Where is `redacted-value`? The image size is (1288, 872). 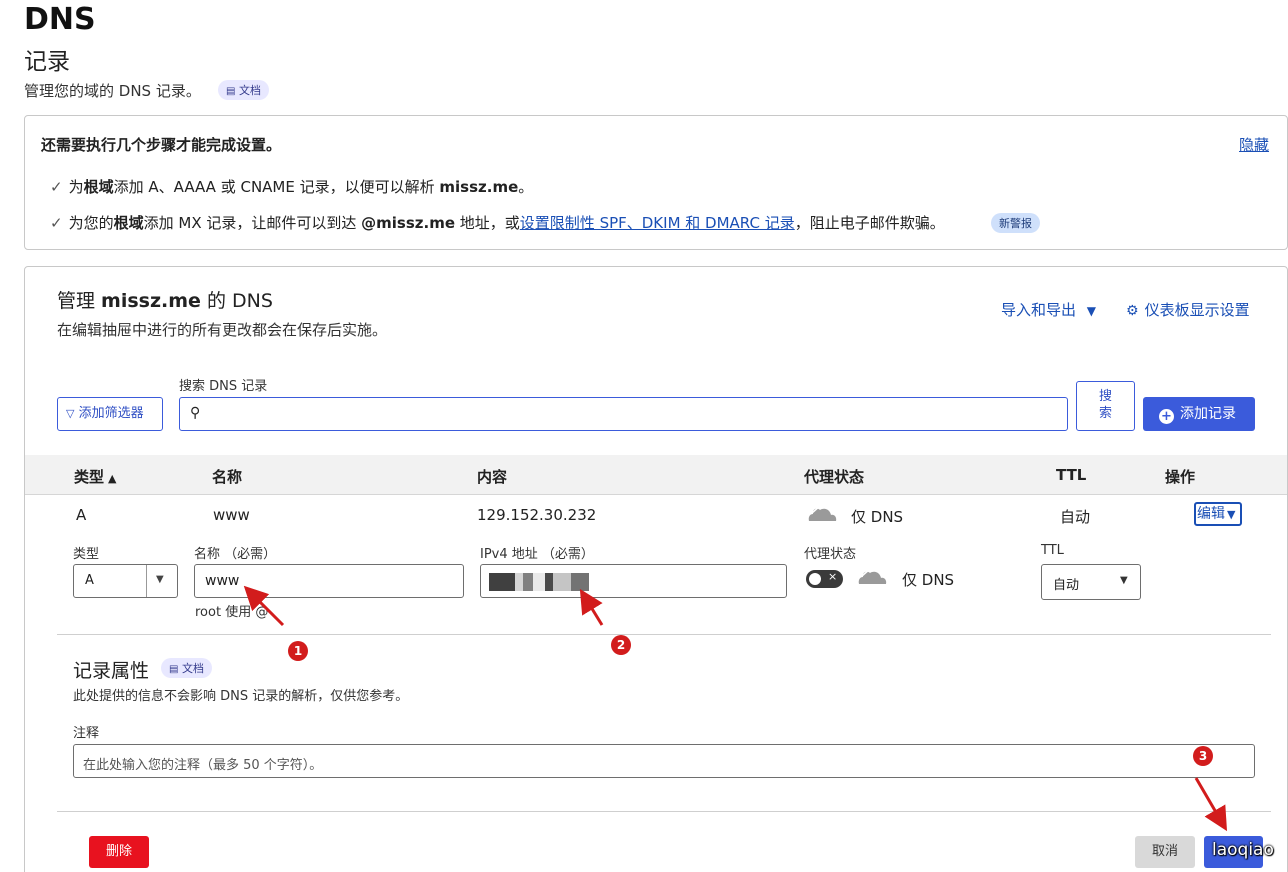 redacted-value is located at coordinates (539, 582).